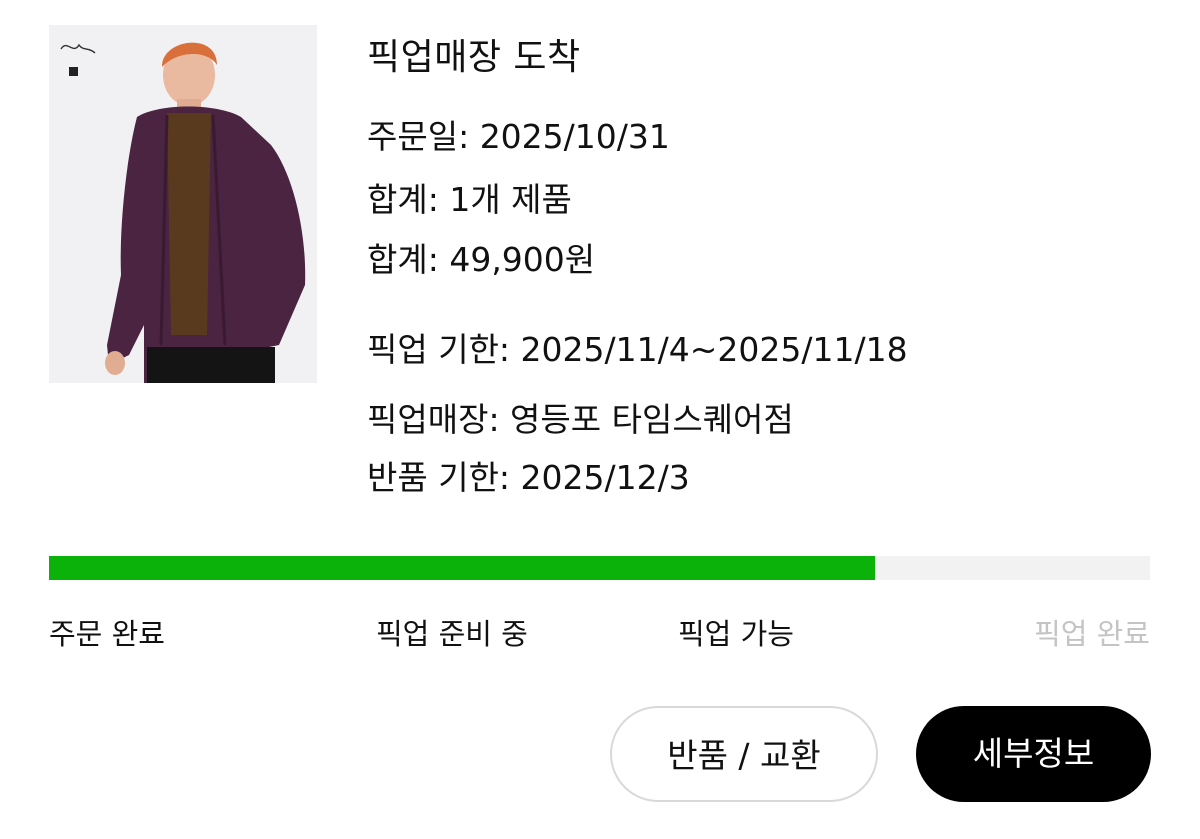 This screenshot has height=839, width=1200. I want to click on pickup-store: 픽업매장: 영등포 타임스퀘어점, so click(580, 419).